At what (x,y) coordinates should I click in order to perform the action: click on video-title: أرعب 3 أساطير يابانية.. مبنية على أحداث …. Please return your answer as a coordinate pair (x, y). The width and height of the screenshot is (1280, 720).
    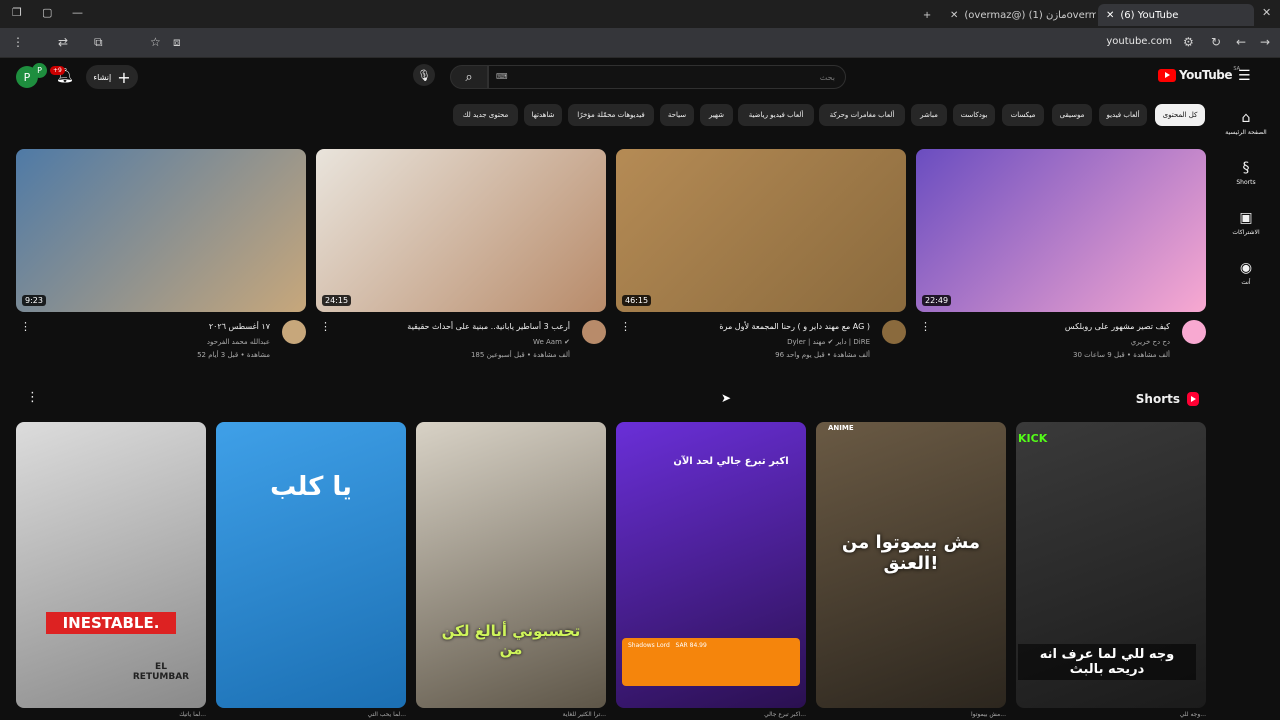
    Looking at the image, I should click on (488, 326).